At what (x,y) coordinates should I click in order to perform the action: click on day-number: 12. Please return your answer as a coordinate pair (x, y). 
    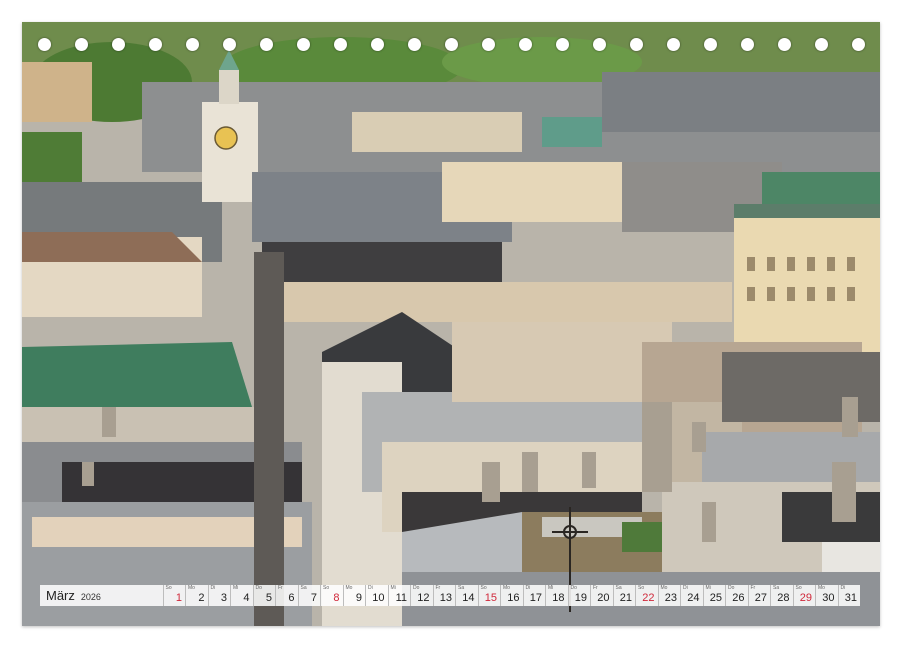
    Looking at the image, I should click on (423, 598).